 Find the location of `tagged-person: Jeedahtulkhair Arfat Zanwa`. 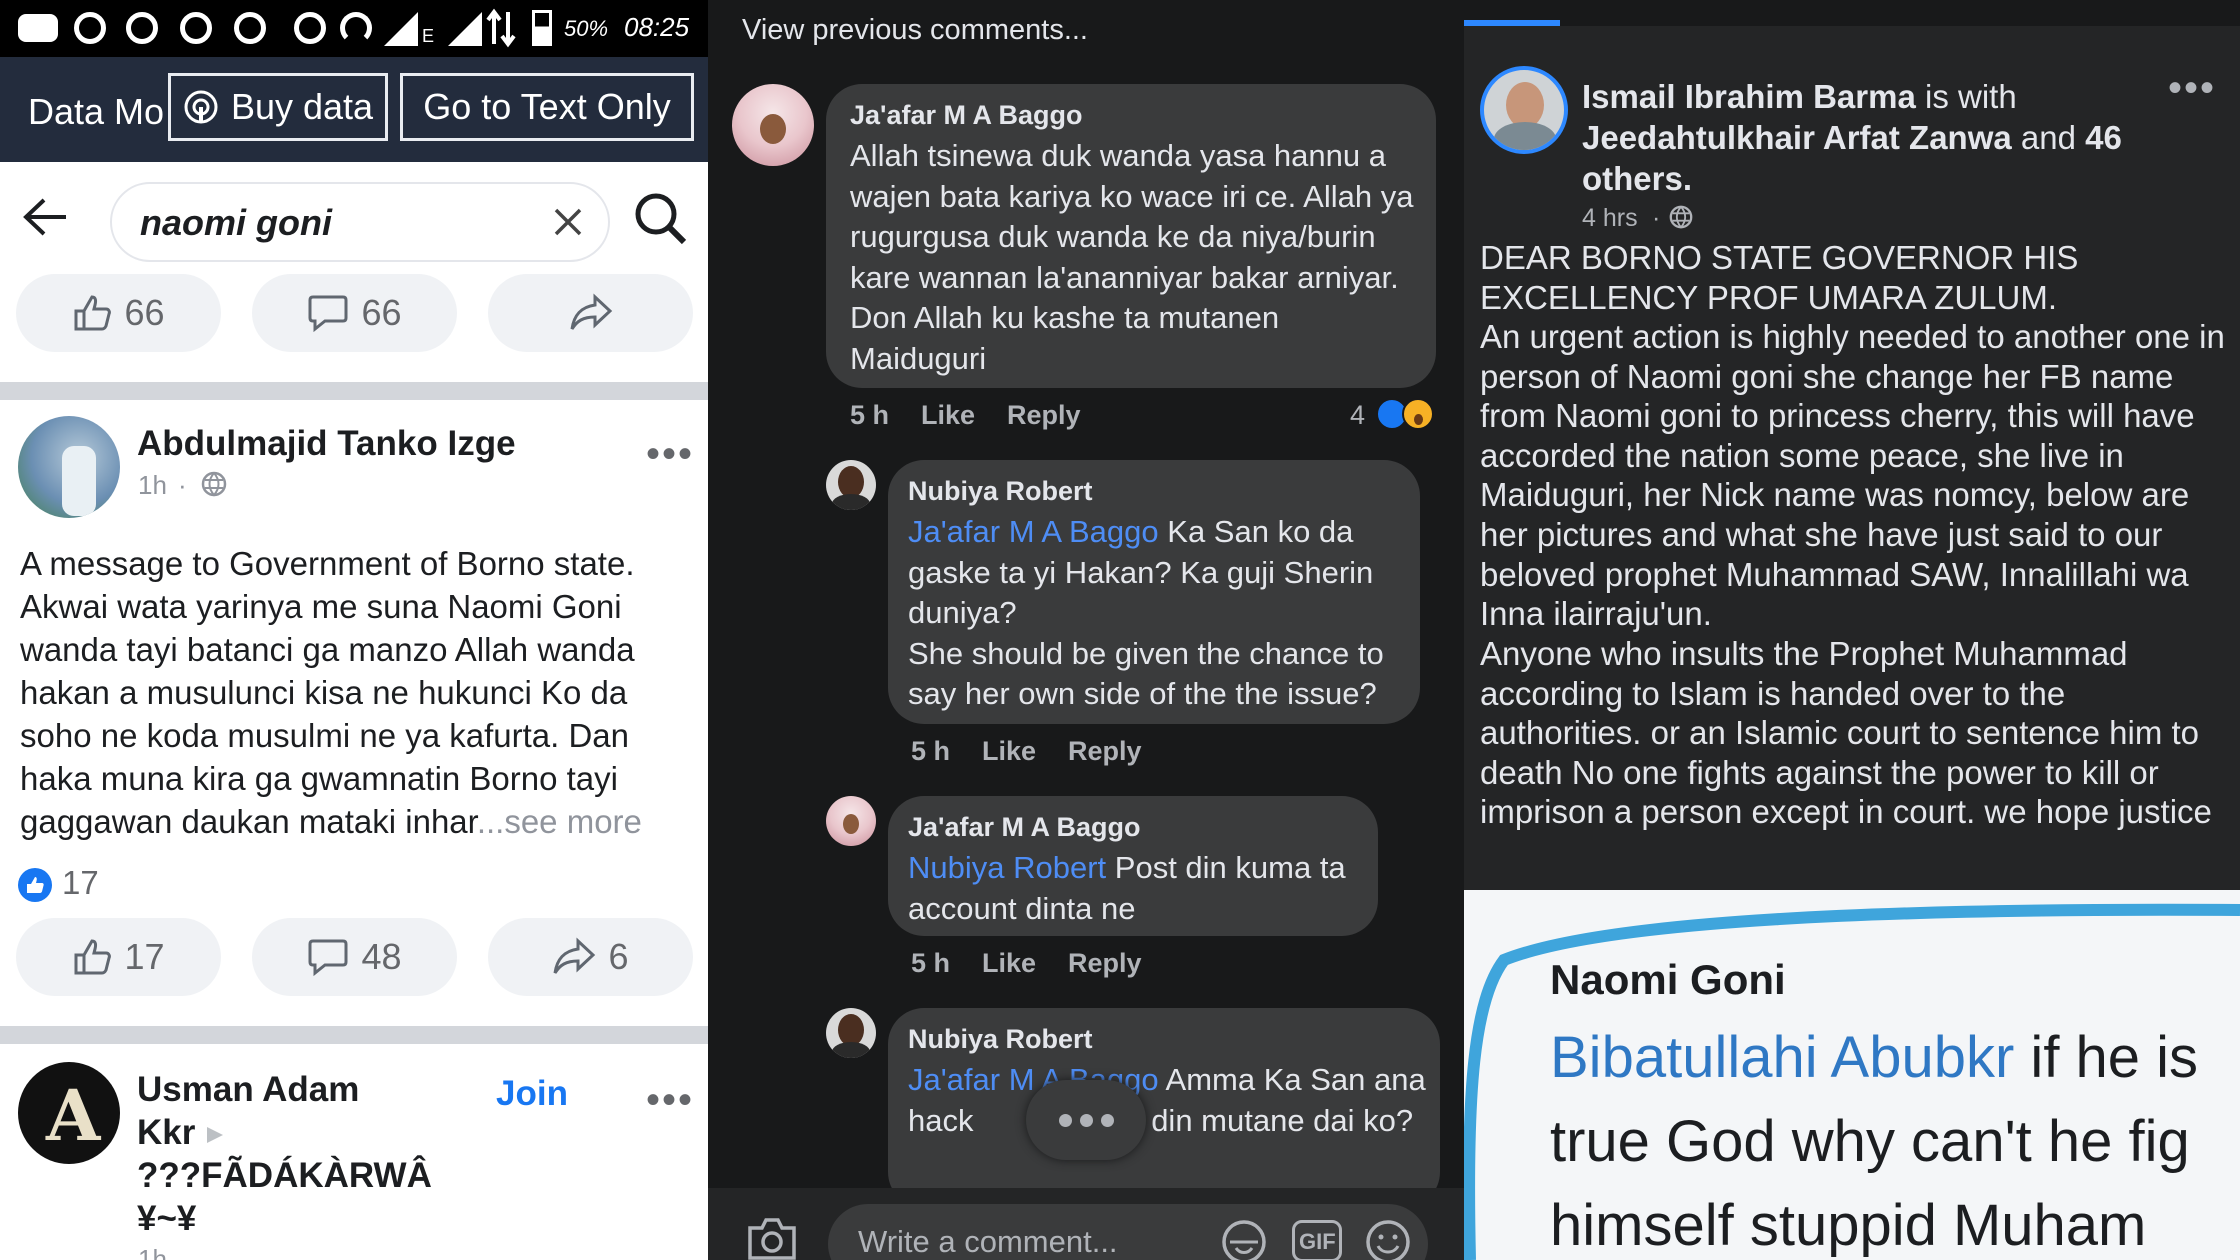

tagged-person: Jeedahtulkhair Arfat Zanwa is located at coordinates (1797, 137).